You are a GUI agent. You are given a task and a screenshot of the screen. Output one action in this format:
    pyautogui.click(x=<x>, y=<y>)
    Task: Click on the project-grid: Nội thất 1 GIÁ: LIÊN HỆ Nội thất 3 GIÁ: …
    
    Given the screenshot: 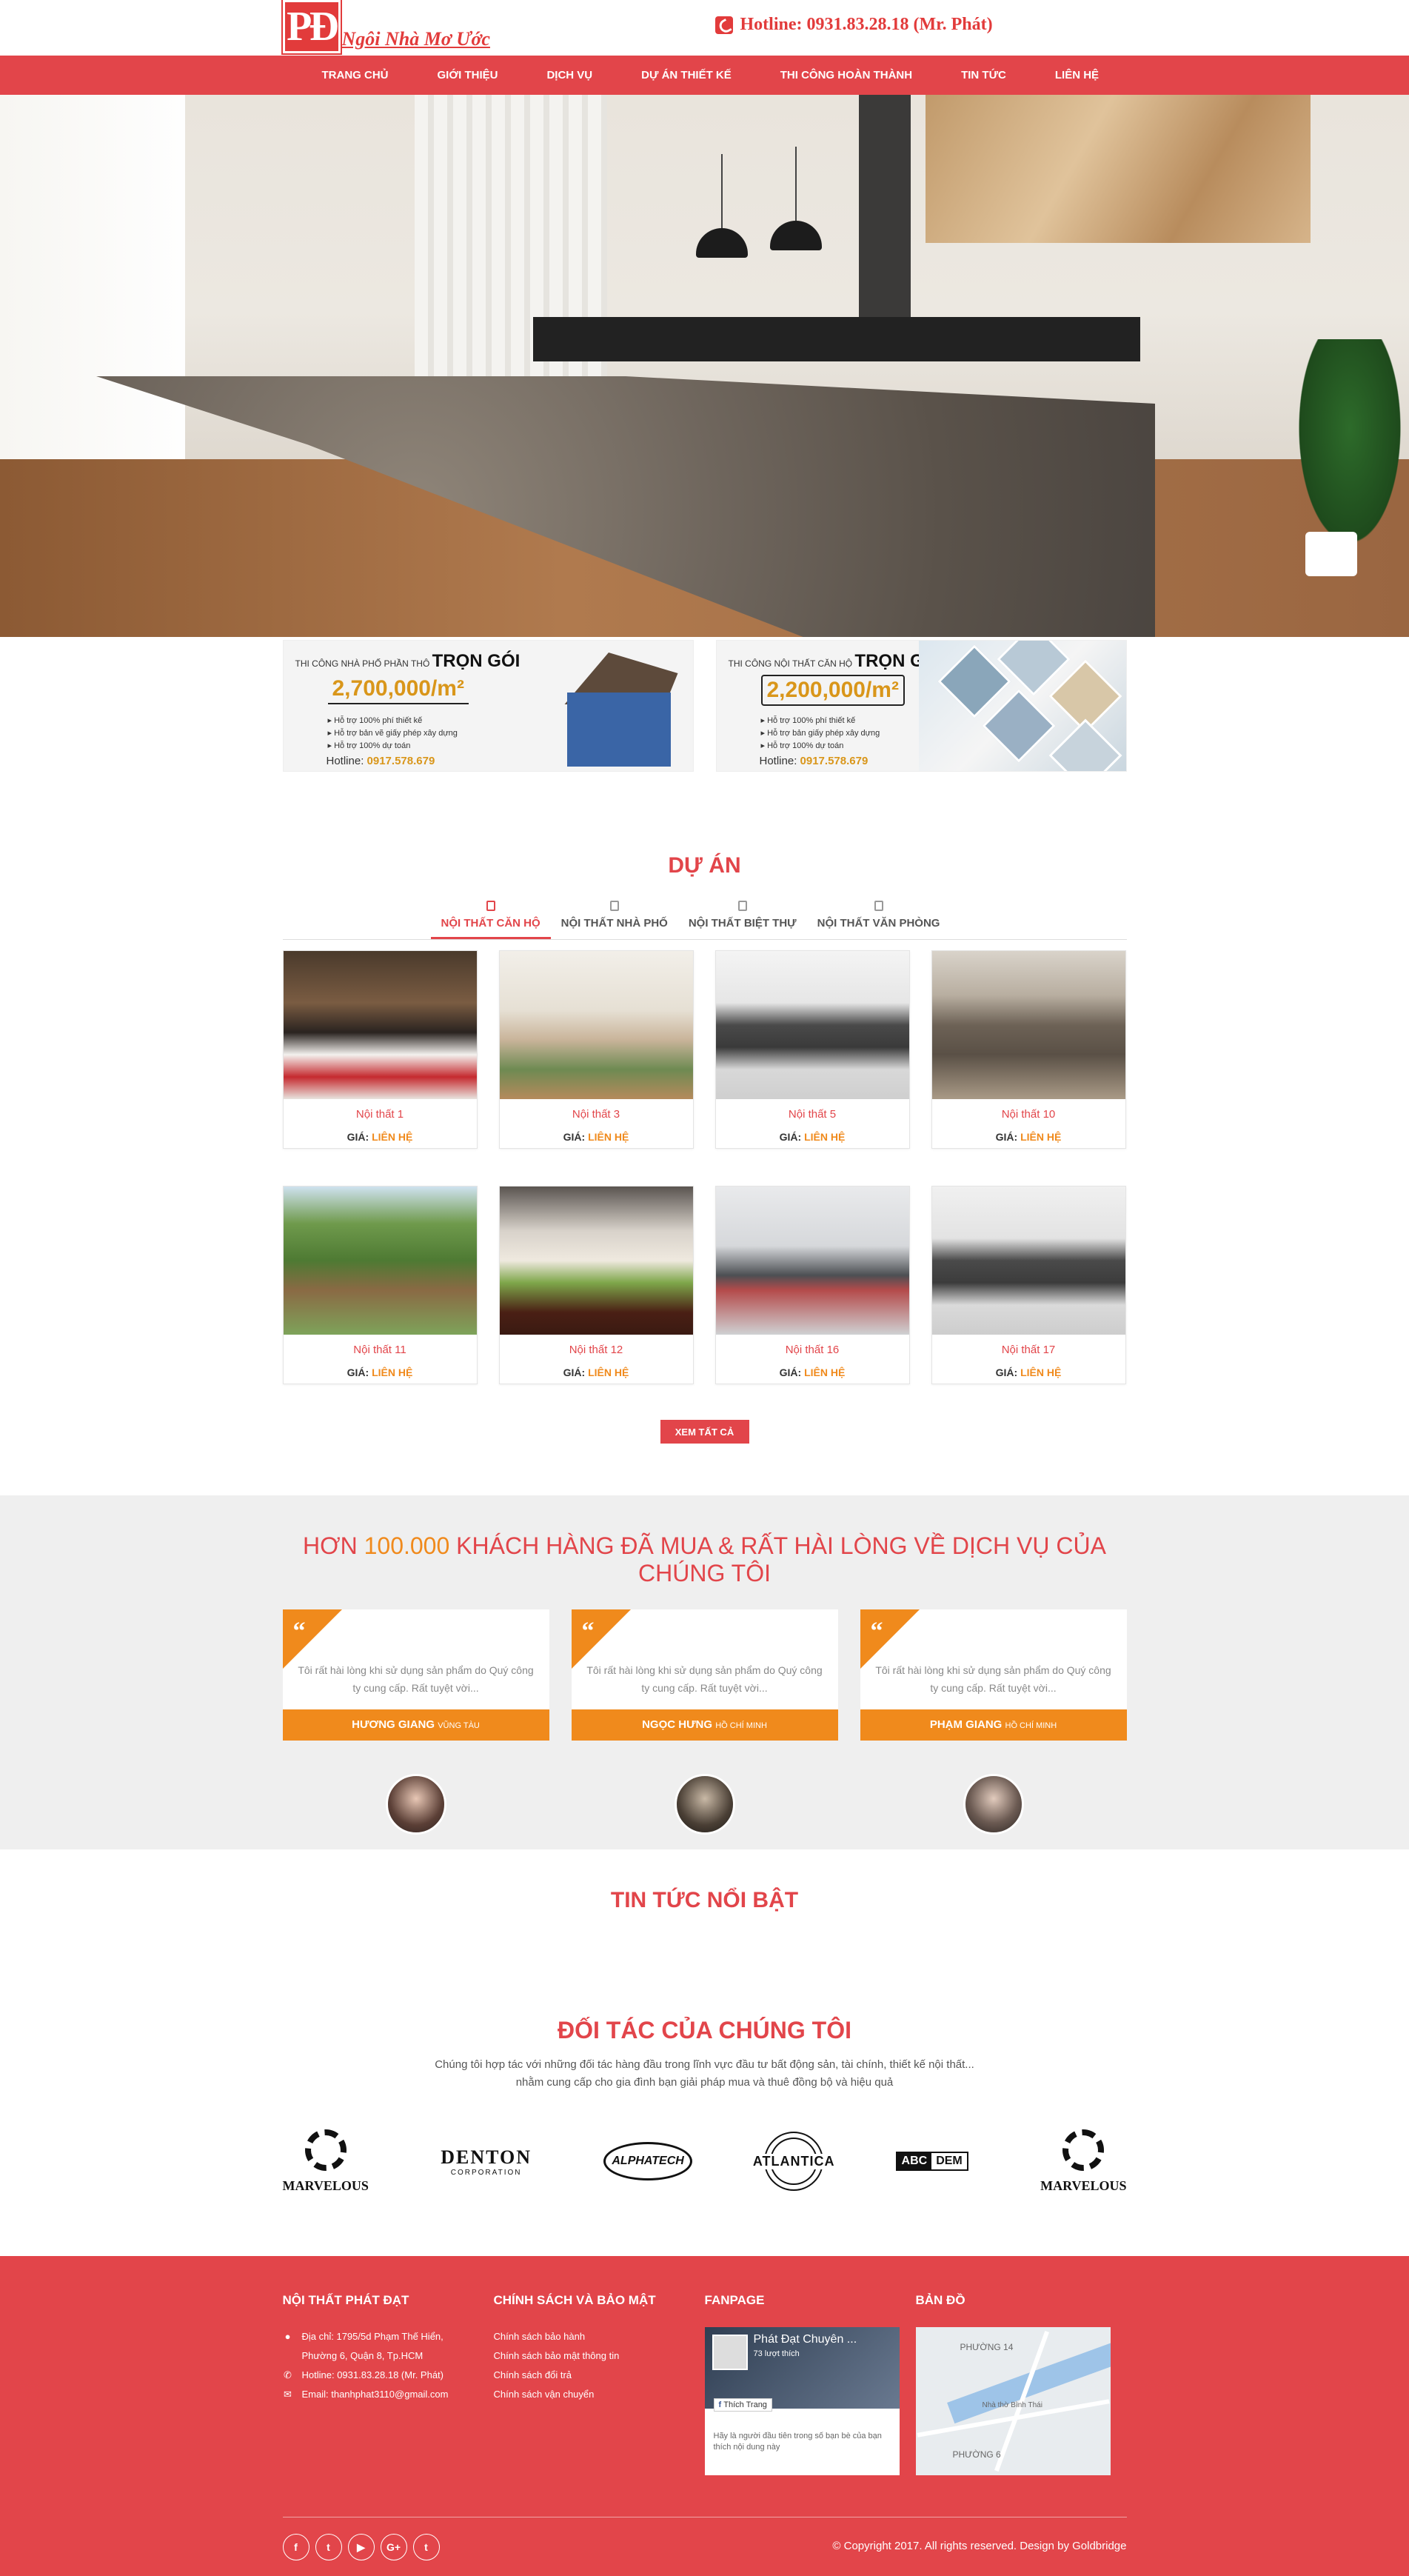 What is the action you would take?
    pyautogui.click(x=704, y=1167)
    